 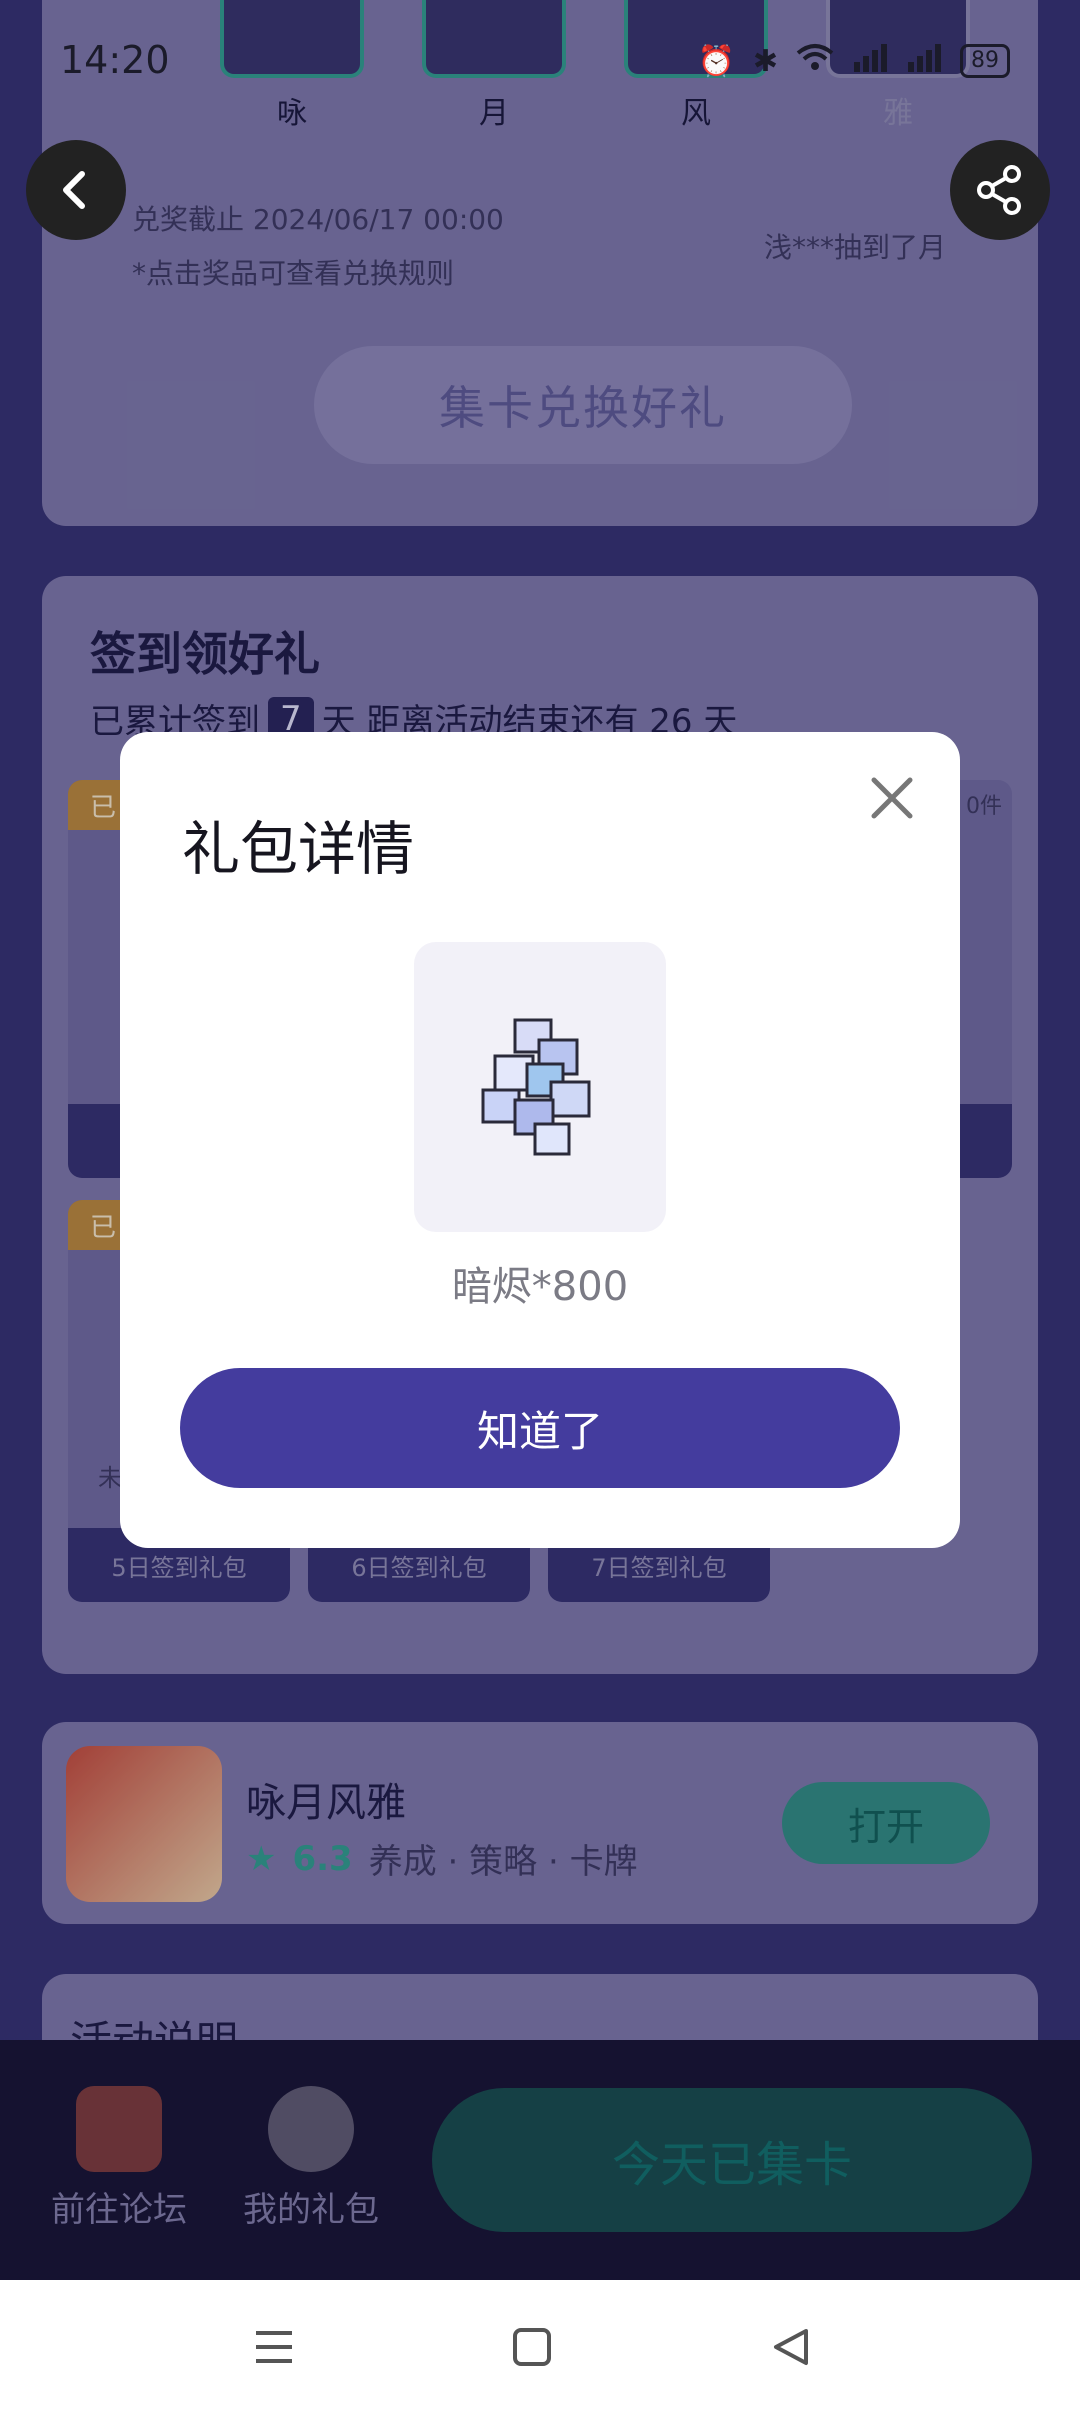 What do you see at coordinates (540, 1287) in the screenshot?
I see `item-name: 暗烬*800` at bounding box center [540, 1287].